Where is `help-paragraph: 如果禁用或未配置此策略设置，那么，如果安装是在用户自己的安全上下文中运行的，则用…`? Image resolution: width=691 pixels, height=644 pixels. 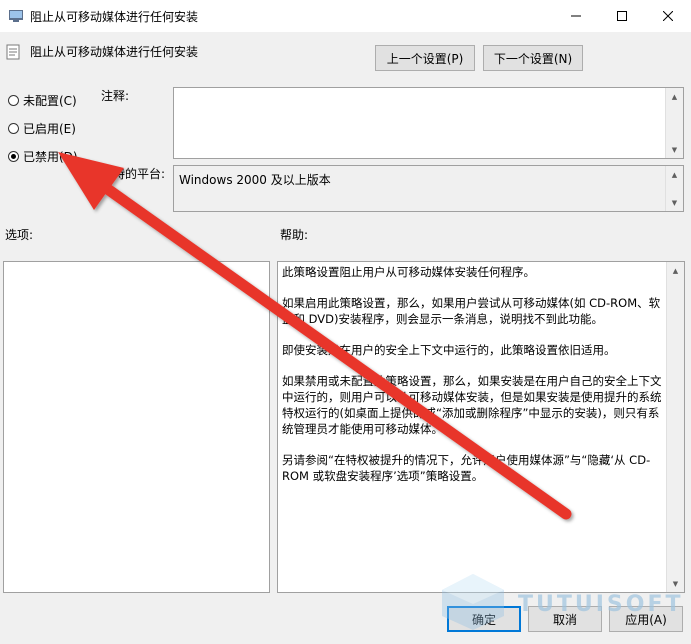
help-paragraph: 如果禁用或未配置此策略设置，那么，如果安装是在用户自己的安全上下文中运行的，则用… is located at coordinates (472, 405).